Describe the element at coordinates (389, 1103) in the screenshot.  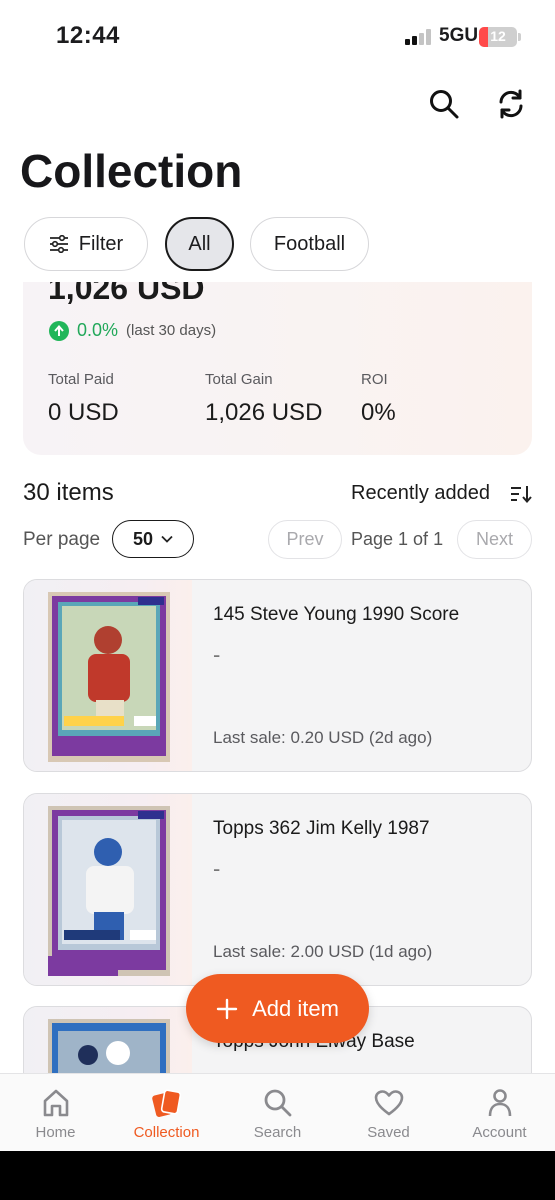
I see `heart-icon` at that location.